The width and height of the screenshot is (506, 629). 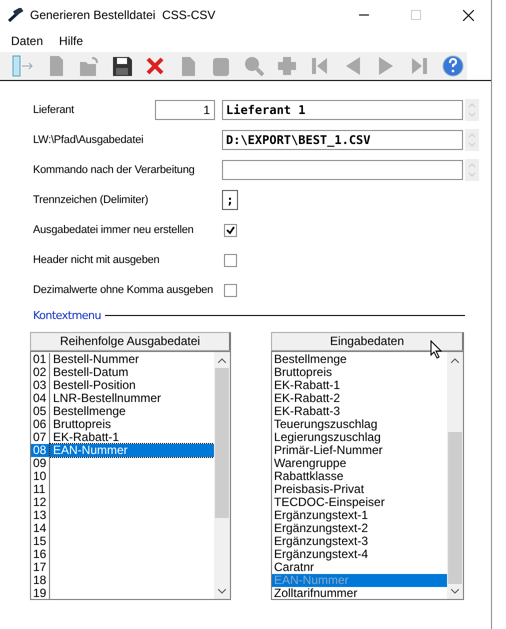 I want to click on window-title: Generieren Bestelldatei CSS-CSV, so click(x=123, y=15).